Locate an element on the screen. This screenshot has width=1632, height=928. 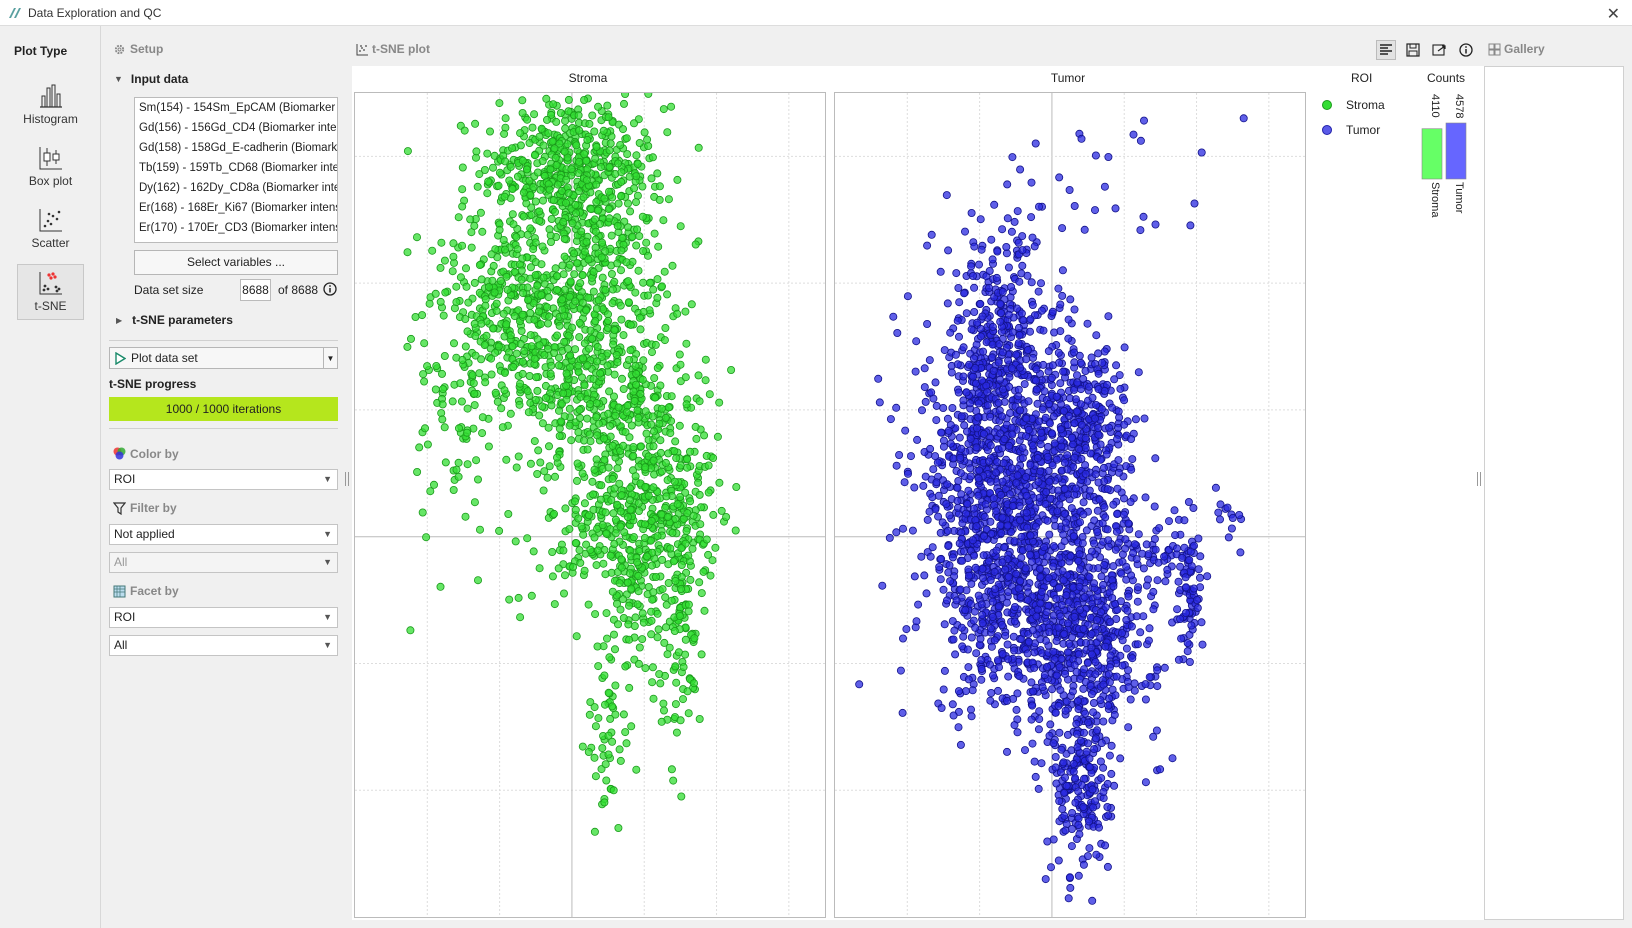
close-icon: ✕ is located at coordinates (1613, 14).